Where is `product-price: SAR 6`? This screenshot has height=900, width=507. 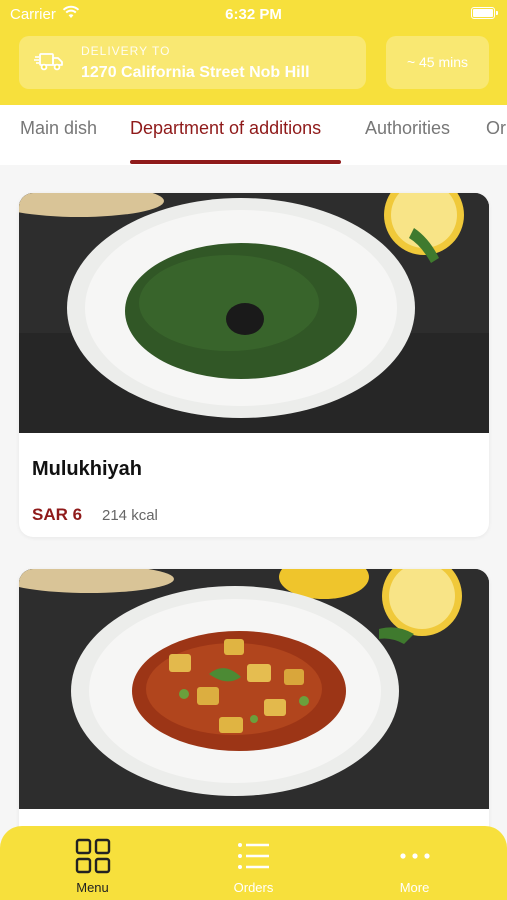 product-price: SAR 6 is located at coordinates (57, 514).